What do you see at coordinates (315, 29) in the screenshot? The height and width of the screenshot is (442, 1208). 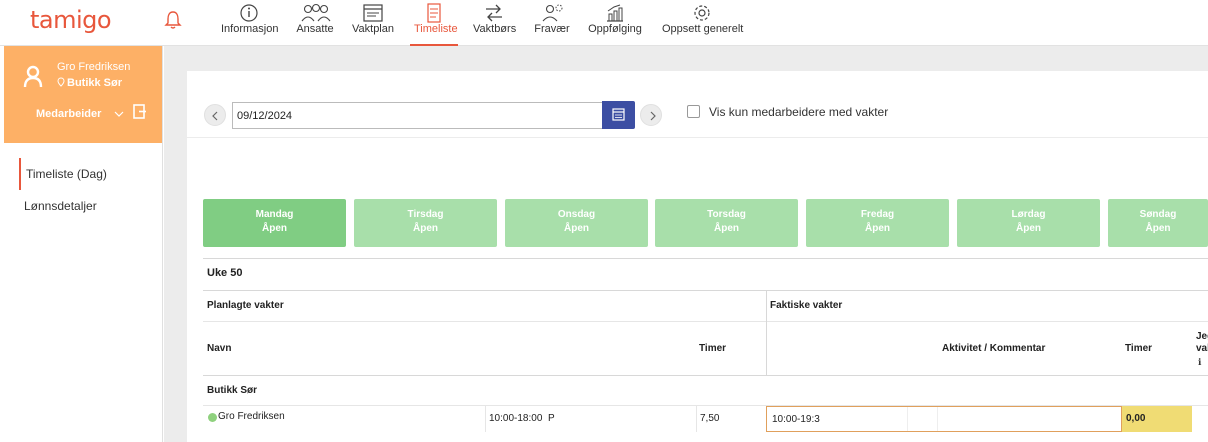 I see `nav-label: Ansatte` at bounding box center [315, 29].